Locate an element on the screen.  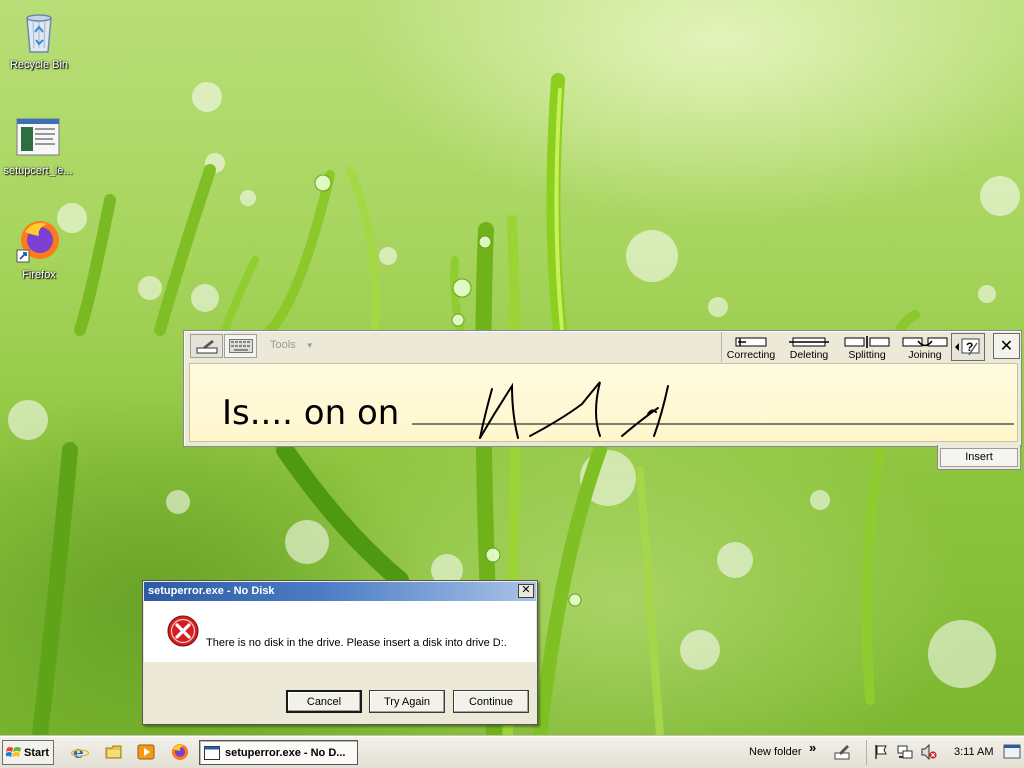
network-icon is located at coordinates (905, 752).